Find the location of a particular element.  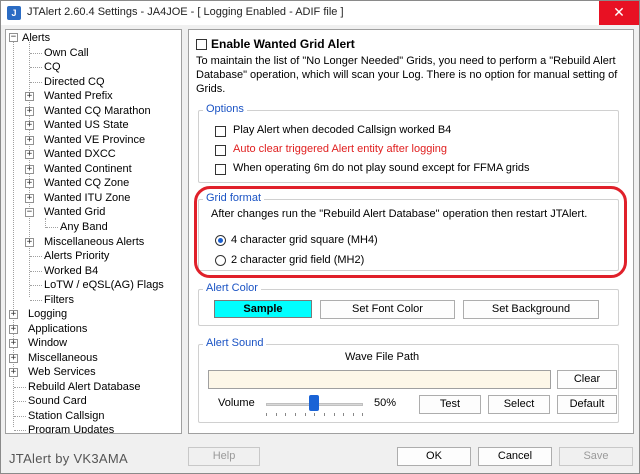

tree-item-own-call: Own Call is located at coordinates (66, 53).